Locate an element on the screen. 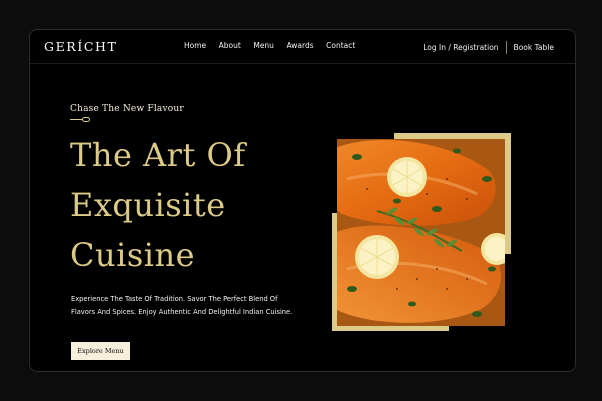  nav-awards: Awards is located at coordinates (299, 45).